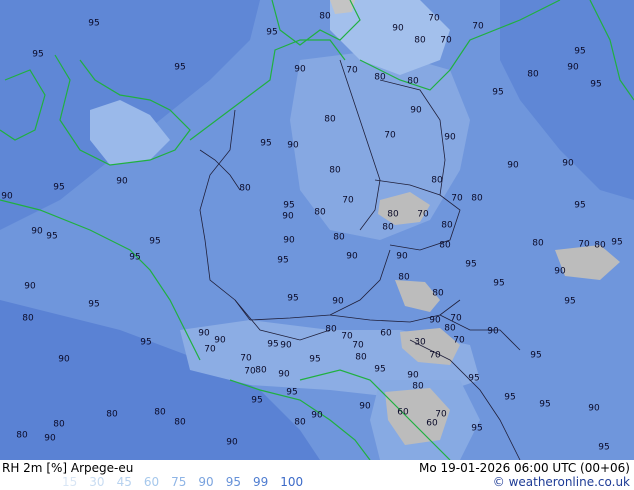 The width and height of the screenshot is (634, 490). I want to click on forecast-time: Mo 19-01-2026 06:00 UTC (00+06), so click(524, 468).